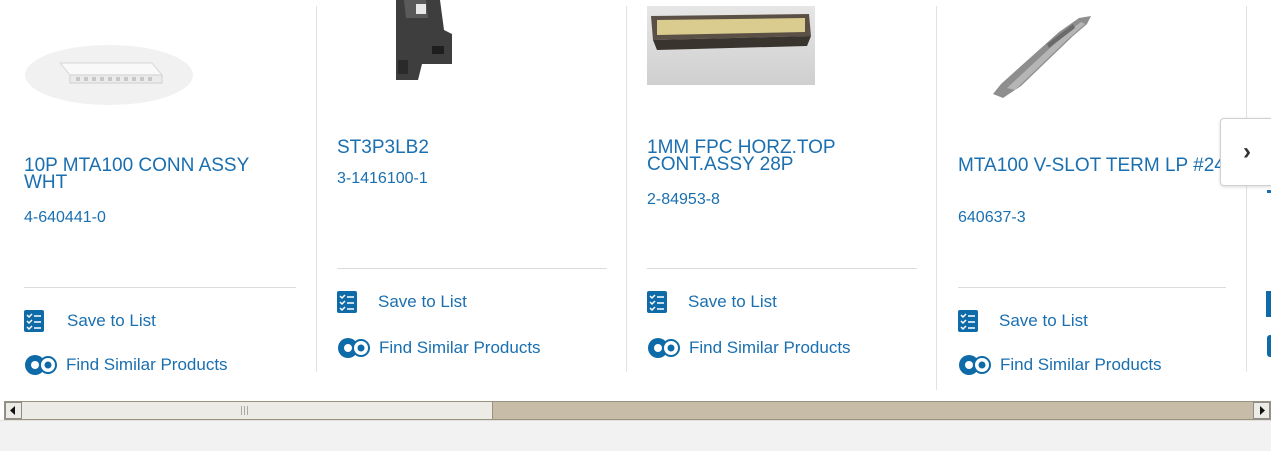 This screenshot has height=451, width=1271. I want to click on horizontal-scrollbar, so click(637, 410).